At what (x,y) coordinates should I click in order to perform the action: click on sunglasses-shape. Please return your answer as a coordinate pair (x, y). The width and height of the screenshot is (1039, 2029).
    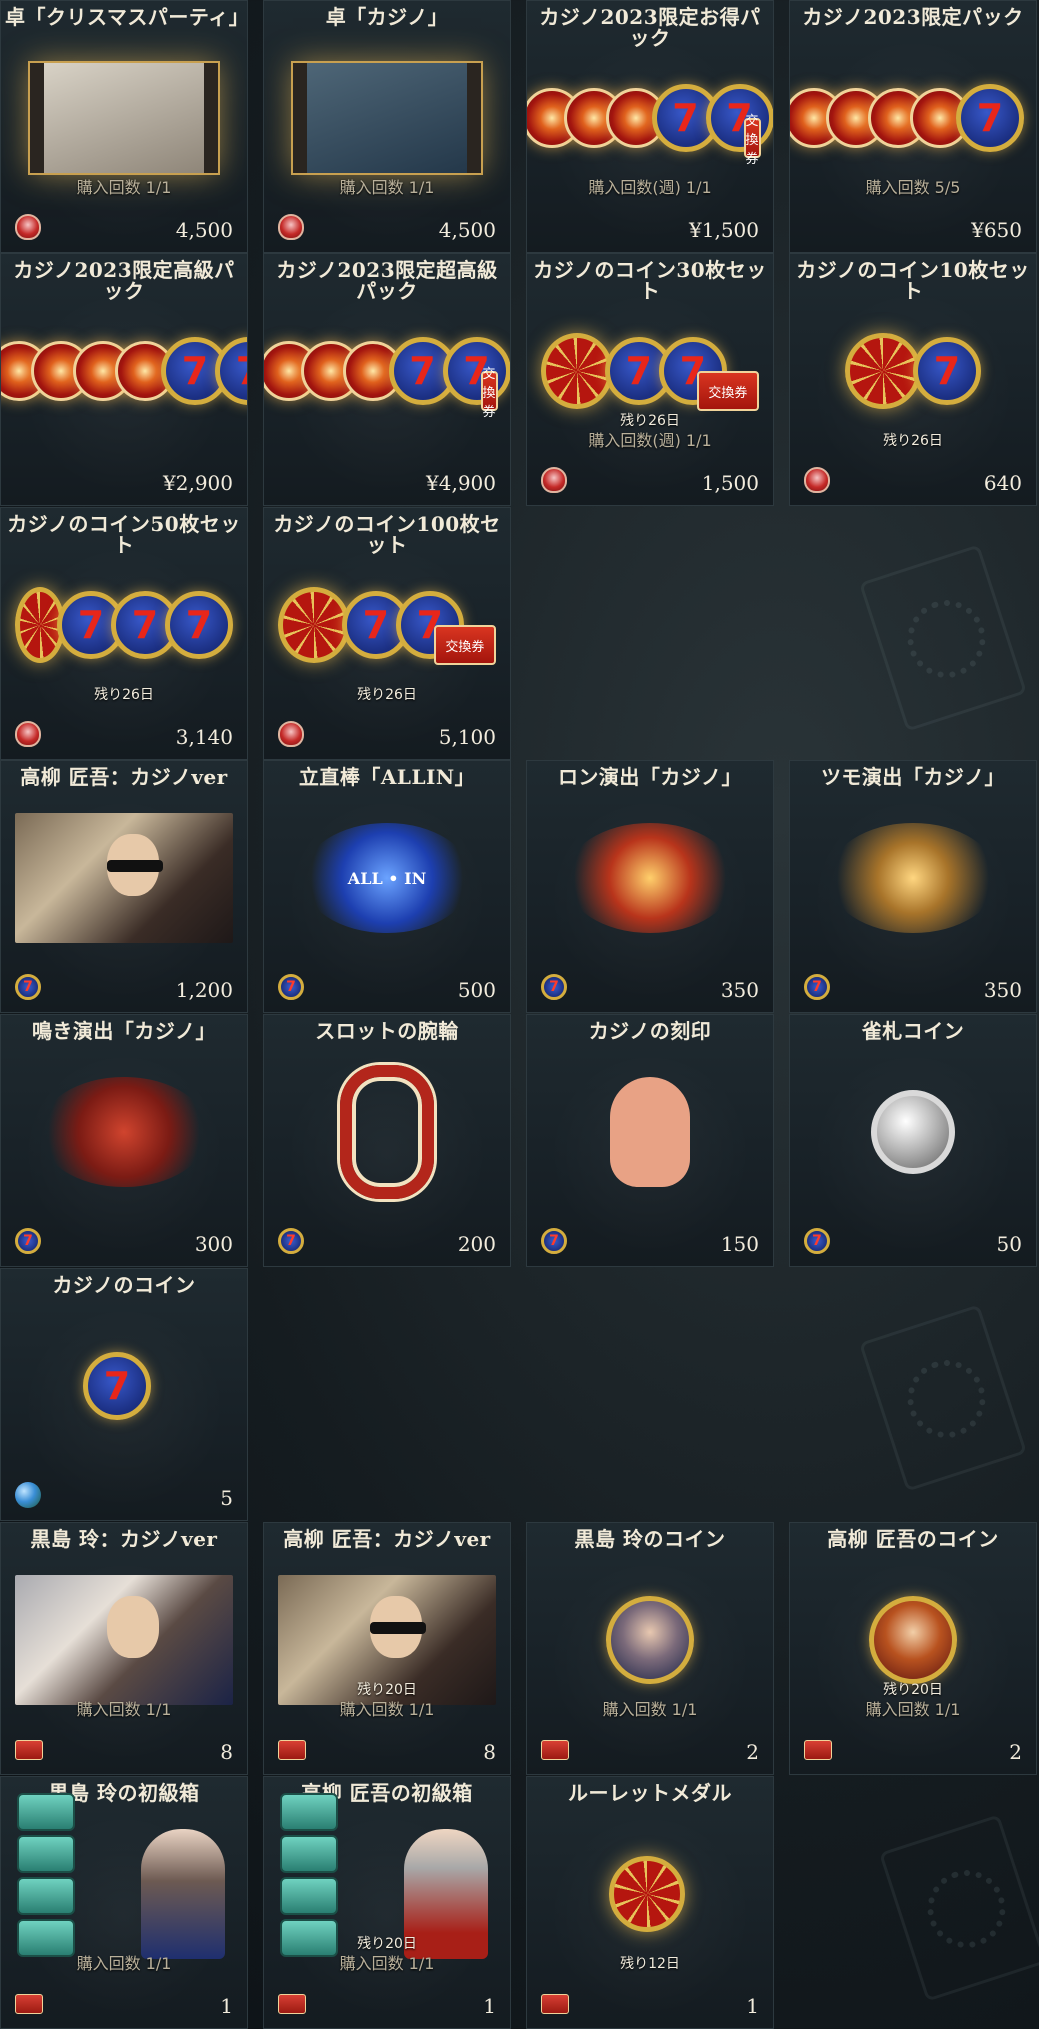
    Looking at the image, I should click on (134, 865).